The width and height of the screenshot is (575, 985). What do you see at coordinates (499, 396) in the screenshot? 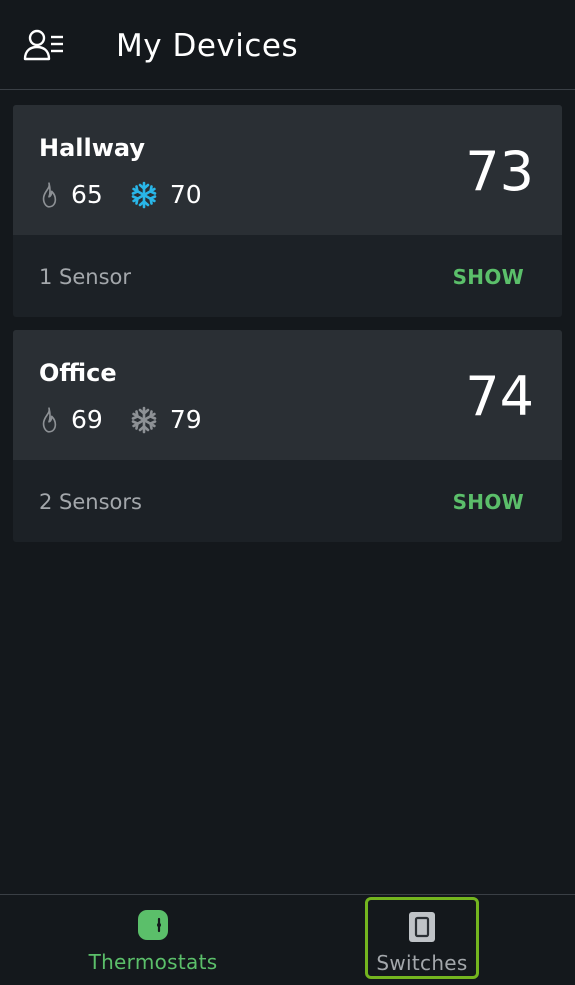
I see `current-temperature: 74` at bounding box center [499, 396].